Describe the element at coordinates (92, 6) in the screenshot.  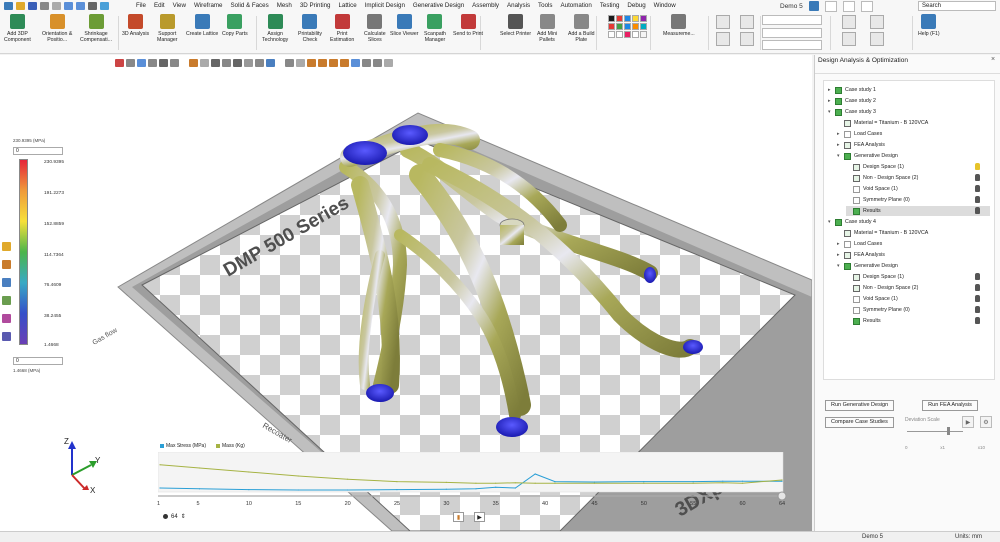
I see `select-icon` at that location.